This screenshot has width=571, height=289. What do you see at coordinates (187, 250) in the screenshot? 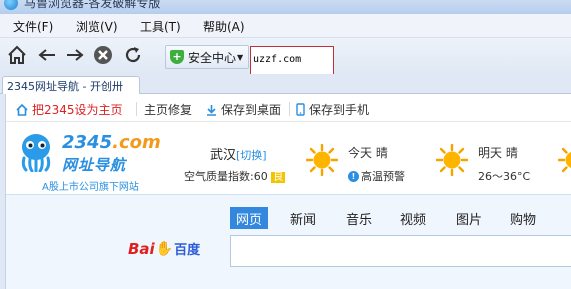
I see `baidu-logo-cn: 百度` at bounding box center [187, 250].